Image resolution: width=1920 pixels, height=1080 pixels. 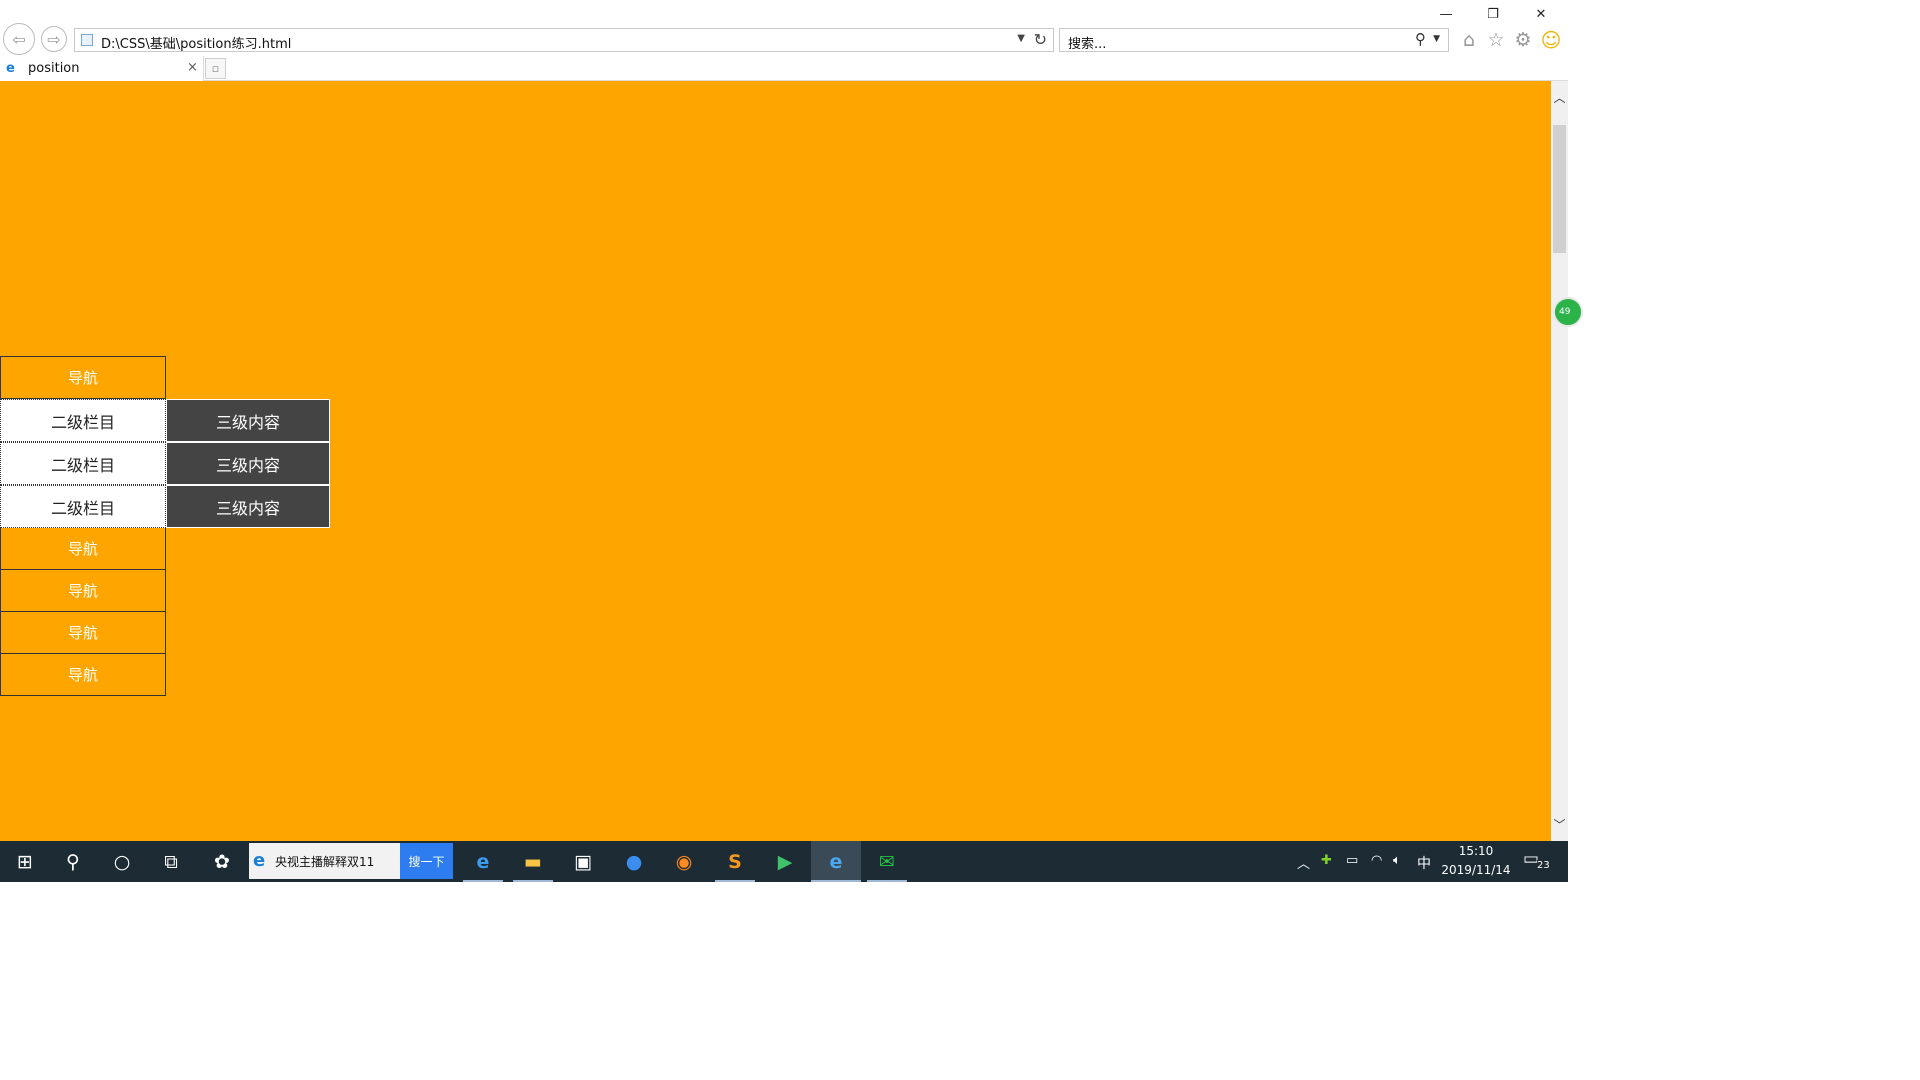 I want to click on taskbar-search-widget: e 央视主播解释双11, so click(x=324, y=861).